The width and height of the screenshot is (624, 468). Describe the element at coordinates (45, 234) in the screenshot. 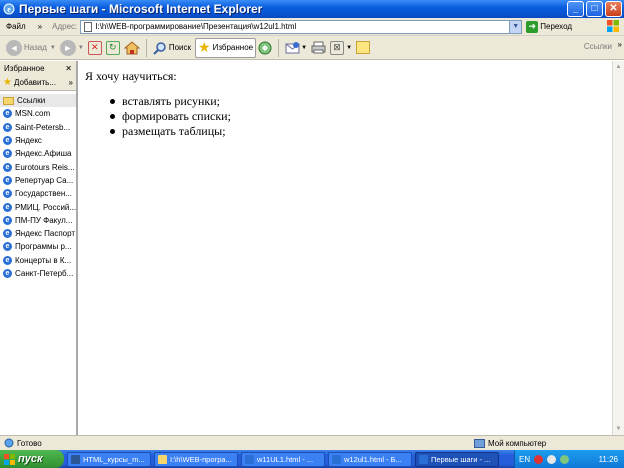

I see `favorites-item-label: Яндекс Паспорт` at that location.